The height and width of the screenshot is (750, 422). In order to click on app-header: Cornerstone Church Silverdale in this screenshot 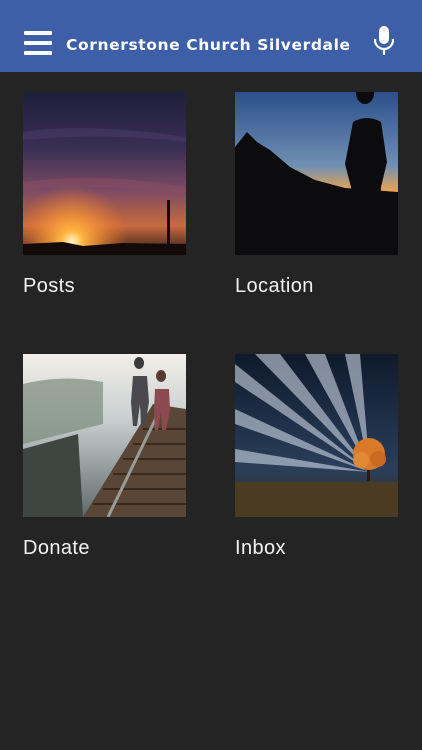, I will do `click(211, 36)`.